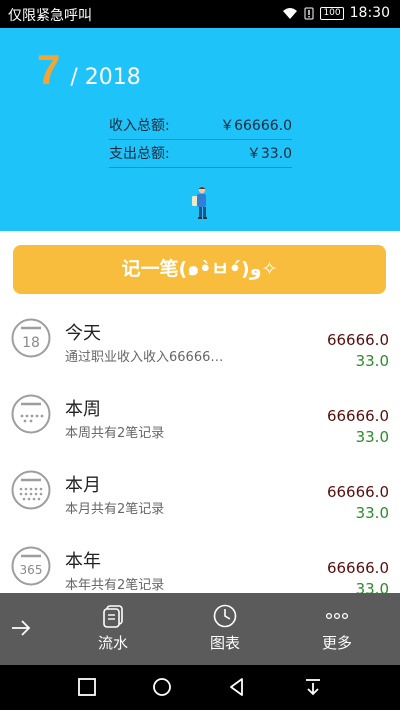  What do you see at coordinates (269, 154) in the screenshot?
I see `expense-total: ￥33.0` at bounding box center [269, 154].